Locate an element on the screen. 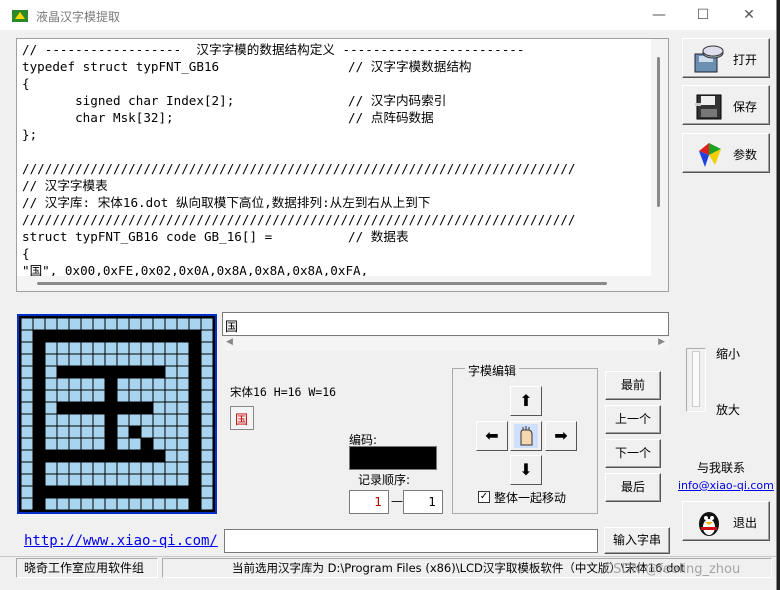 Image resolution: width=780 pixels, height=590 pixels. input-text-field: 国 is located at coordinates (445, 324).